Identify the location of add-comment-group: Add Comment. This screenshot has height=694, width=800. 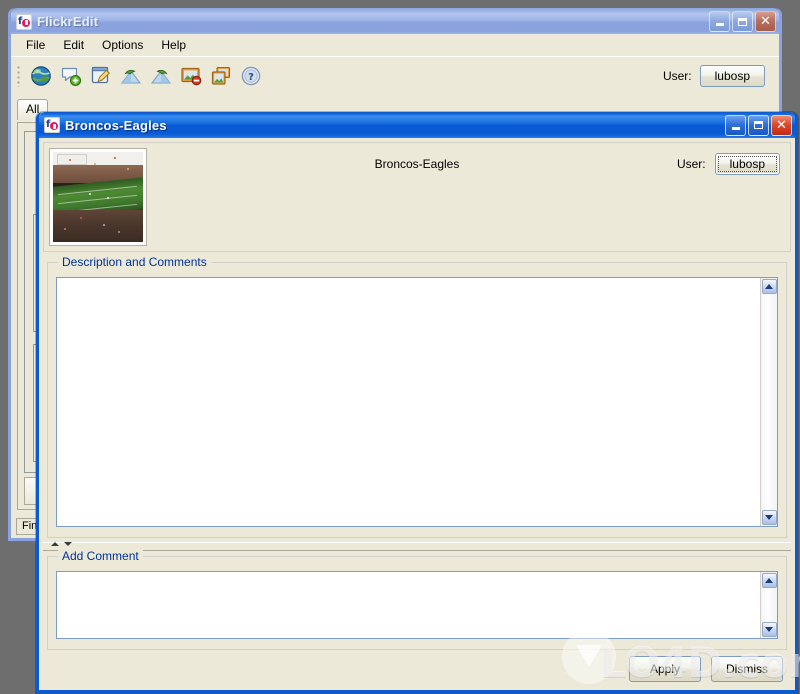
(417, 599).